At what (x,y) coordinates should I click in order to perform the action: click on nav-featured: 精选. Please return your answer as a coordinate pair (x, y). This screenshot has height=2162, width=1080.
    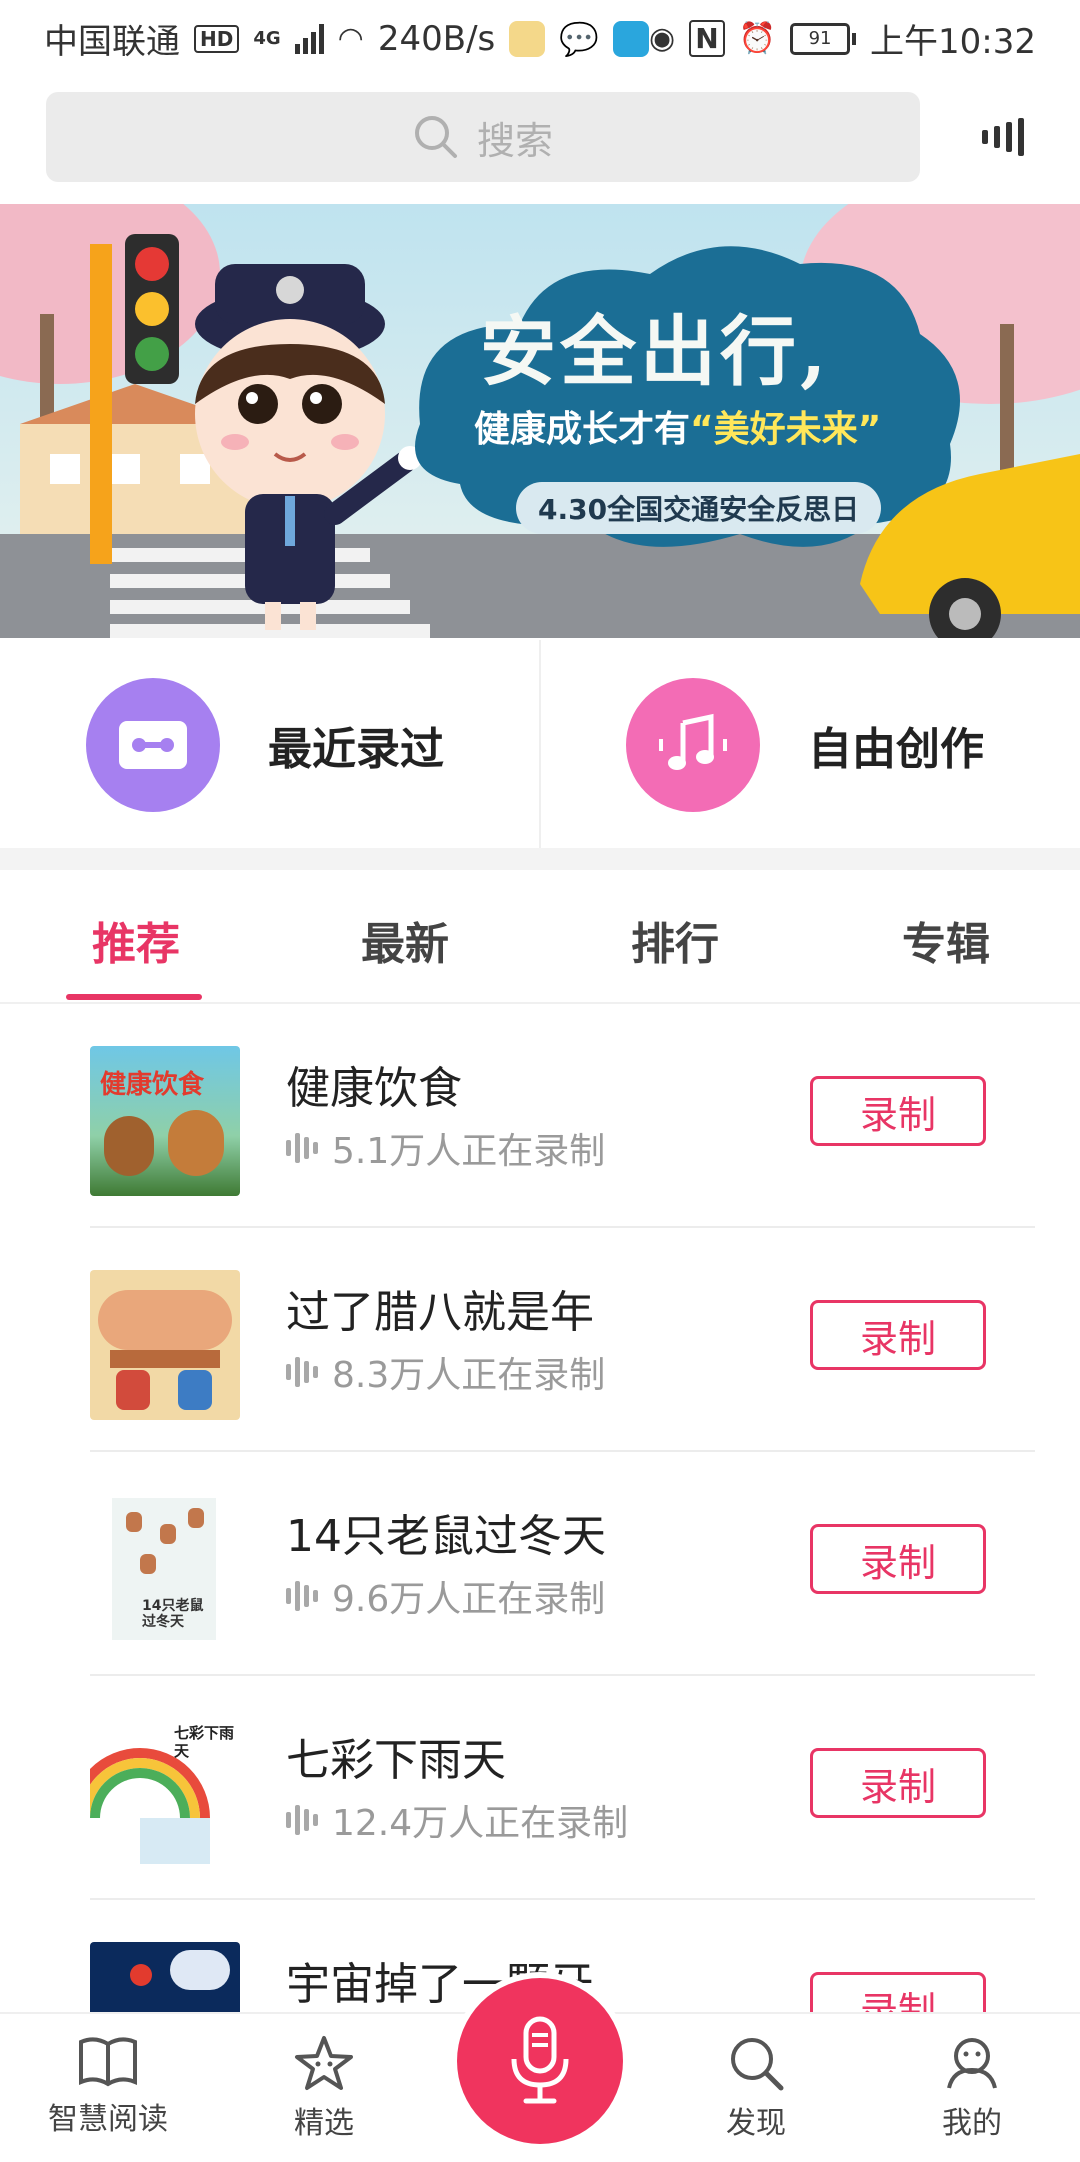
    Looking at the image, I should click on (324, 2088).